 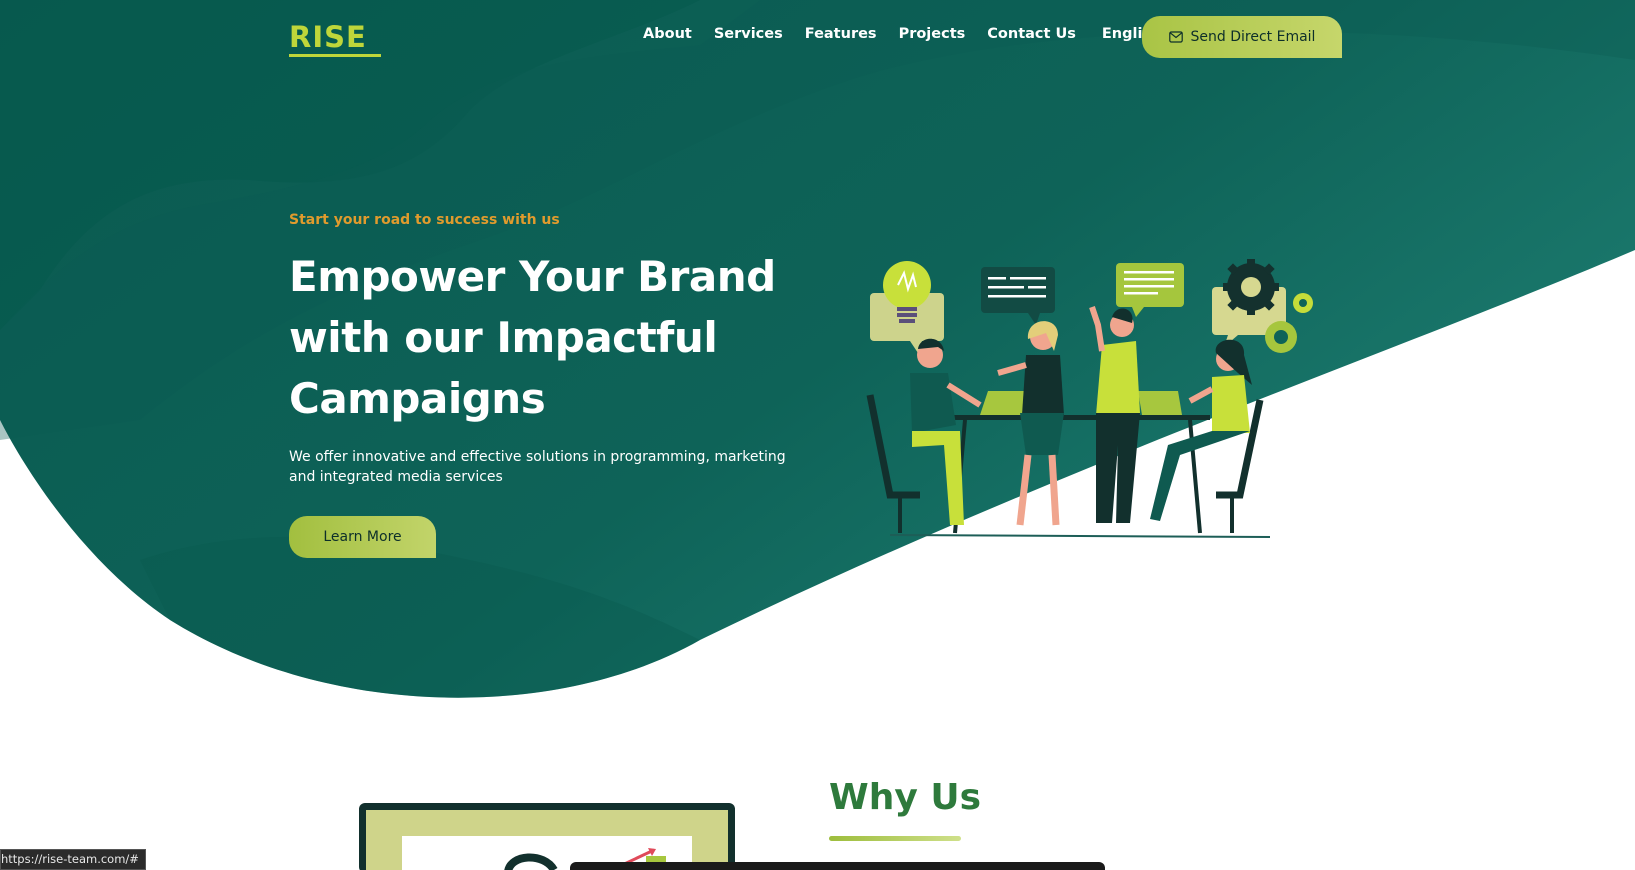 What do you see at coordinates (905, 797) in the screenshot?
I see `why-us-title: Why Us` at bounding box center [905, 797].